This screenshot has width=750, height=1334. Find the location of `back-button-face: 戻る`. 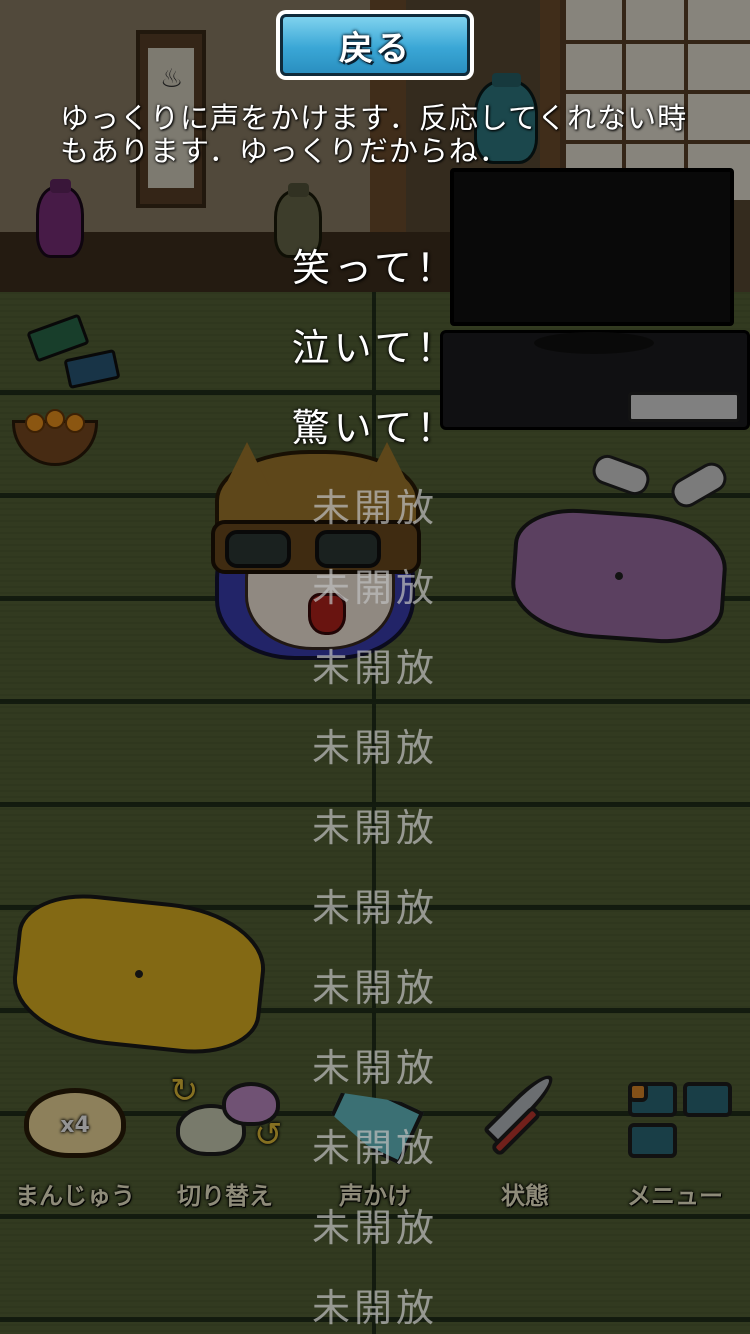

back-button-face: 戻る is located at coordinates (375, 45).